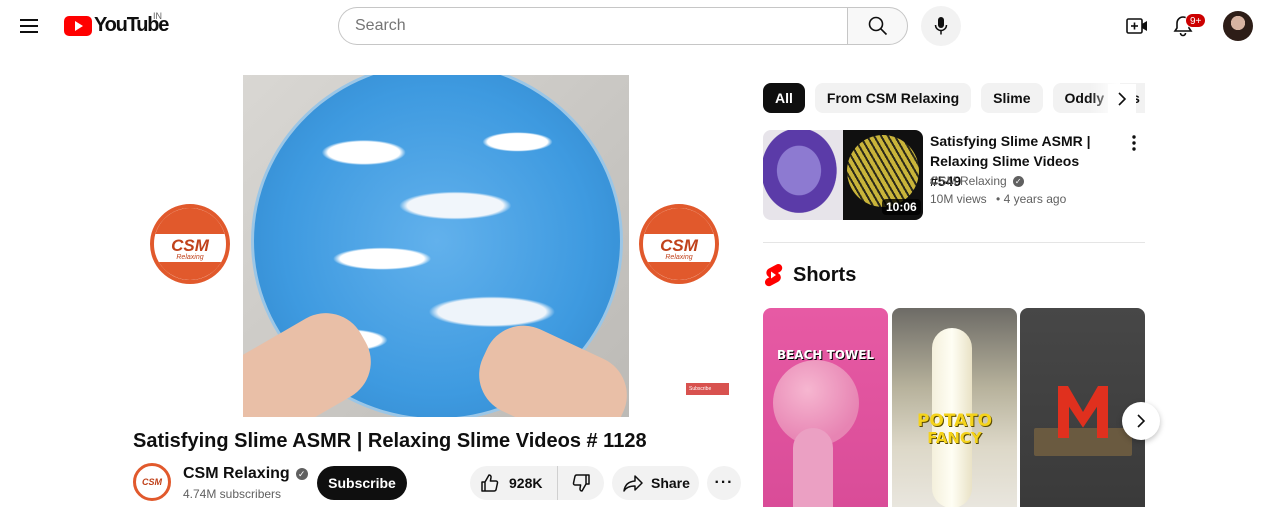 This screenshot has height=507, width=1280. Describe the element at coordinates (1031, 199) in the screenshot. I see `recommended-age: • 4 years ago` at that location.